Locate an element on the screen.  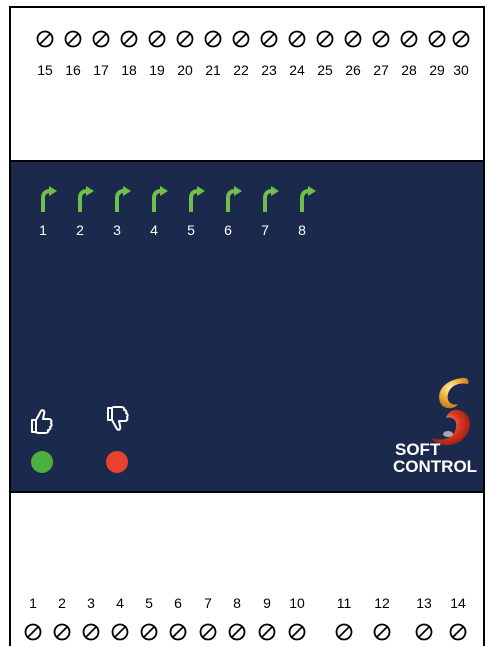
terminal-number-17: 17 is located at coordinates (101, 70).